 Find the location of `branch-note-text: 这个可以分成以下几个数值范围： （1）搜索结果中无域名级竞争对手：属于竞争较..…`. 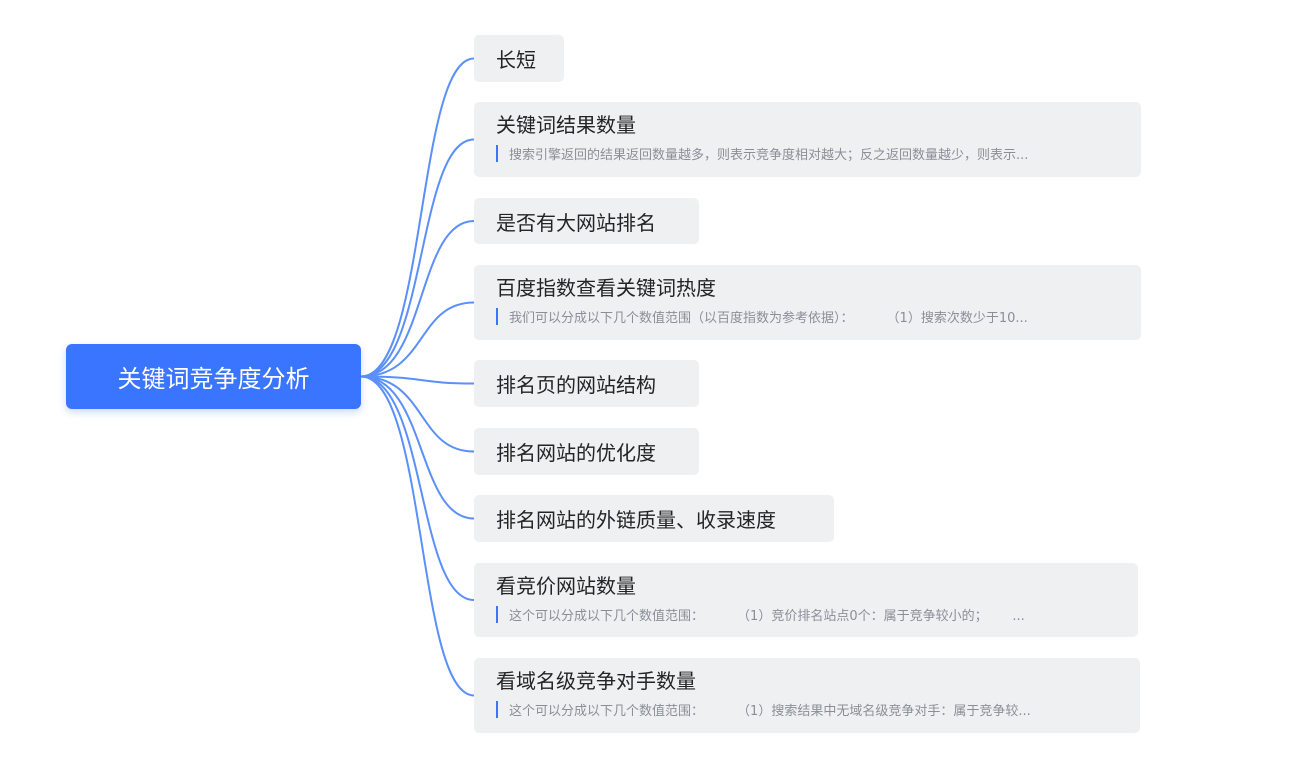

branch-note-text: 这个可以分成以下几个数值范围： （1）搜索结果中无域名级竞争对手：属于竞争较..… is located at coordinates (770, 711).